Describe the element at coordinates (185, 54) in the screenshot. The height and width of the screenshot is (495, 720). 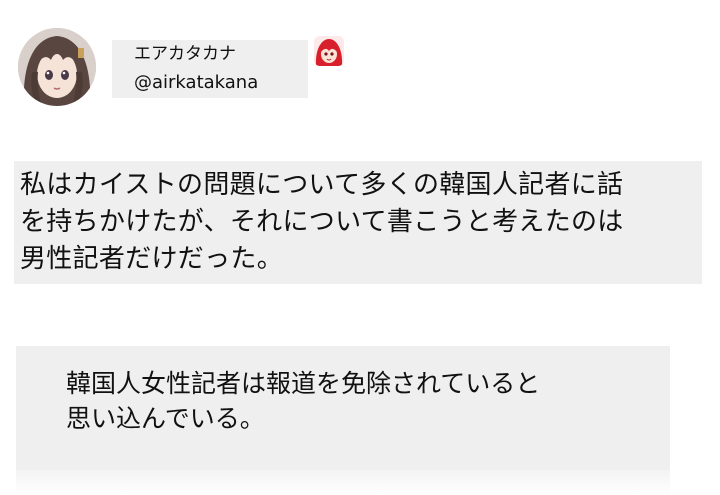
I see `display-name: エアカタカナ` at that location.